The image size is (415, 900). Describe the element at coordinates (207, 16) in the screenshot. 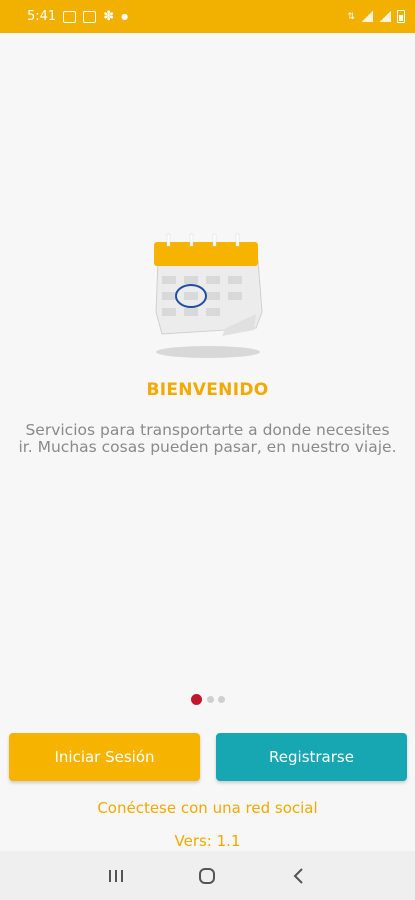

I see `status-bar: 5:41 ✽ ● ⇅` at that location.